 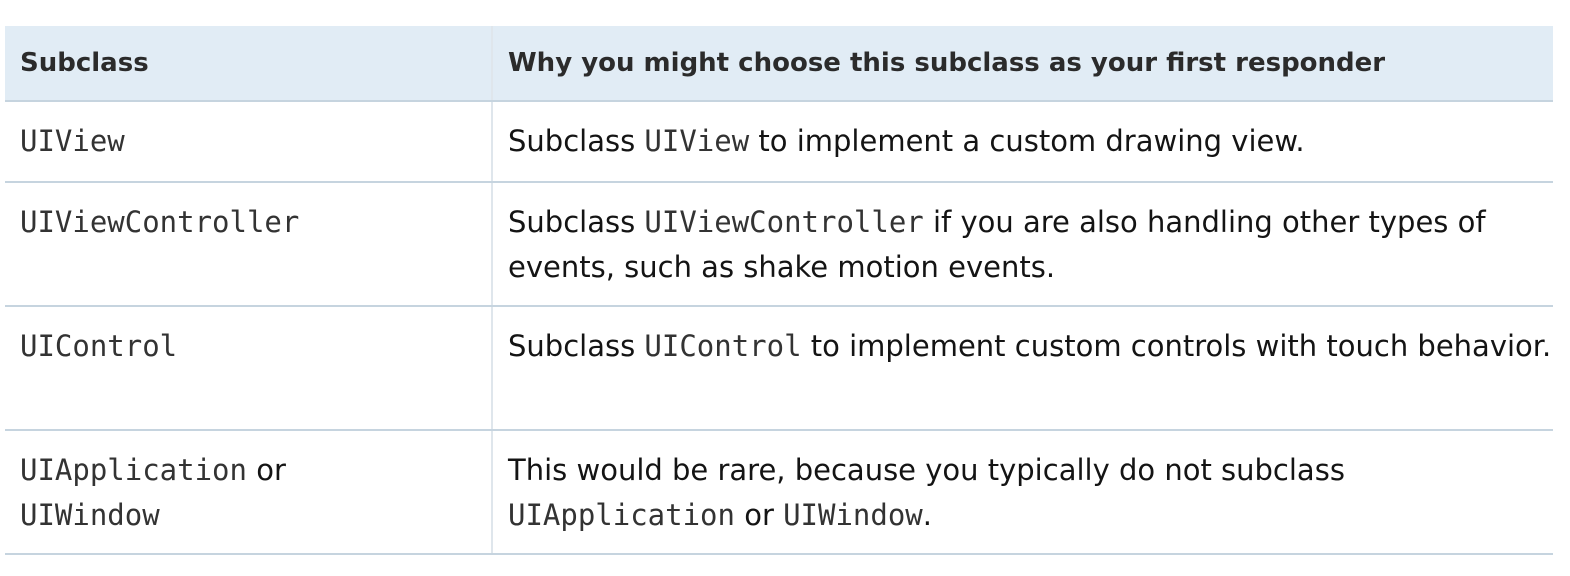 What do you see at coordinates (72, 141) in the screenshot?
I see `code-subclass-name: UIView` at bounding box center [72, 141].